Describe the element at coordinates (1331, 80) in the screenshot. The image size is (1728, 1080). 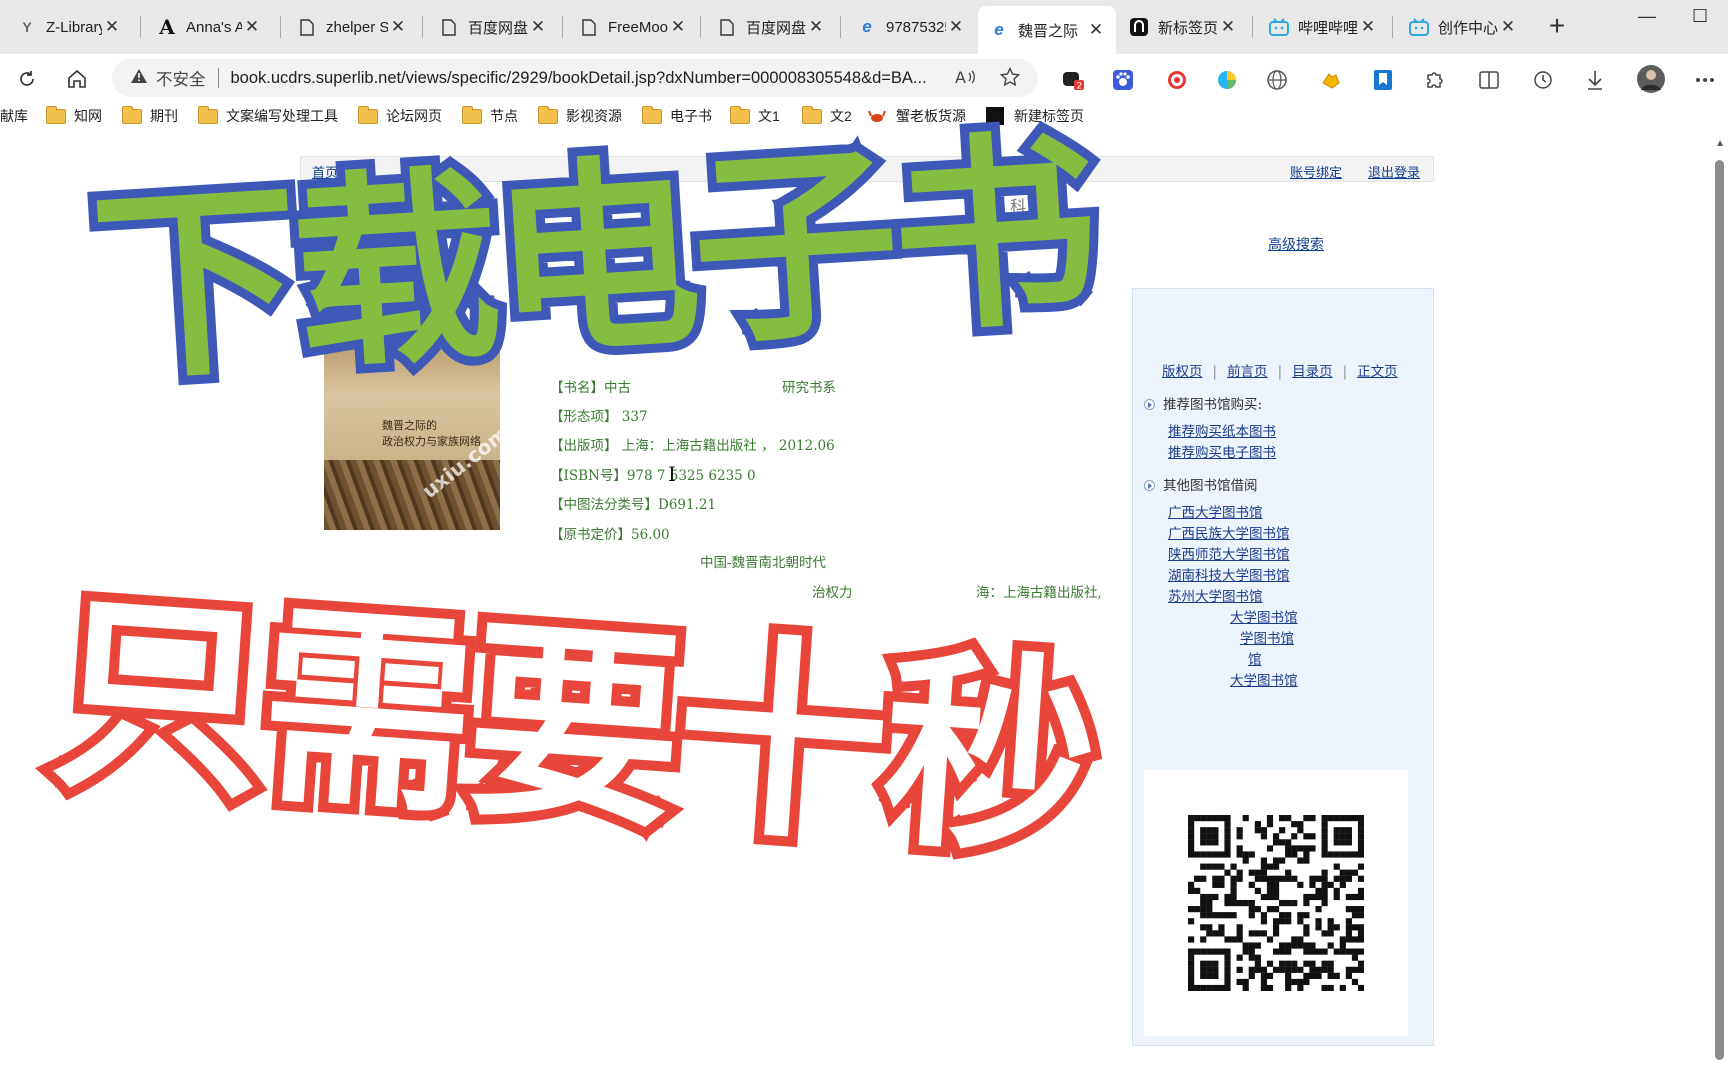
I see `hand-extension-icon` at that location.